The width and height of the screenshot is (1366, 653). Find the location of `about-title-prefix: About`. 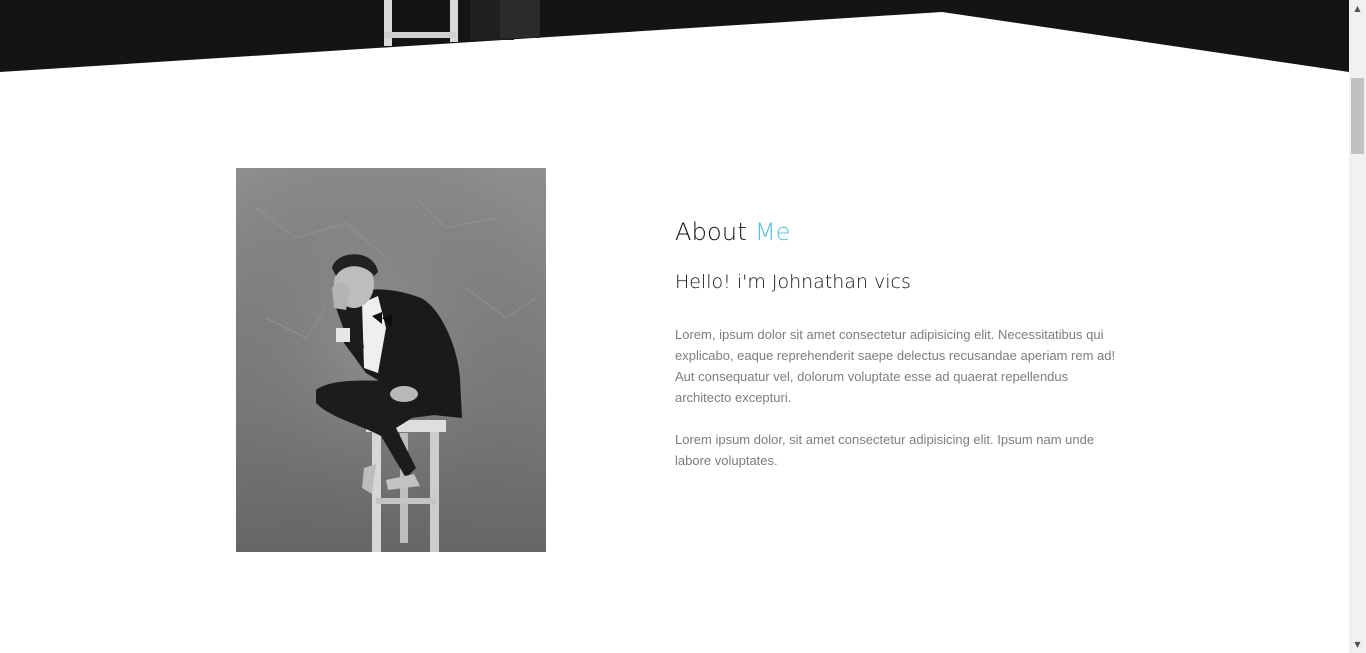

about-title-prefix: About is located at coordinates (711, 232).